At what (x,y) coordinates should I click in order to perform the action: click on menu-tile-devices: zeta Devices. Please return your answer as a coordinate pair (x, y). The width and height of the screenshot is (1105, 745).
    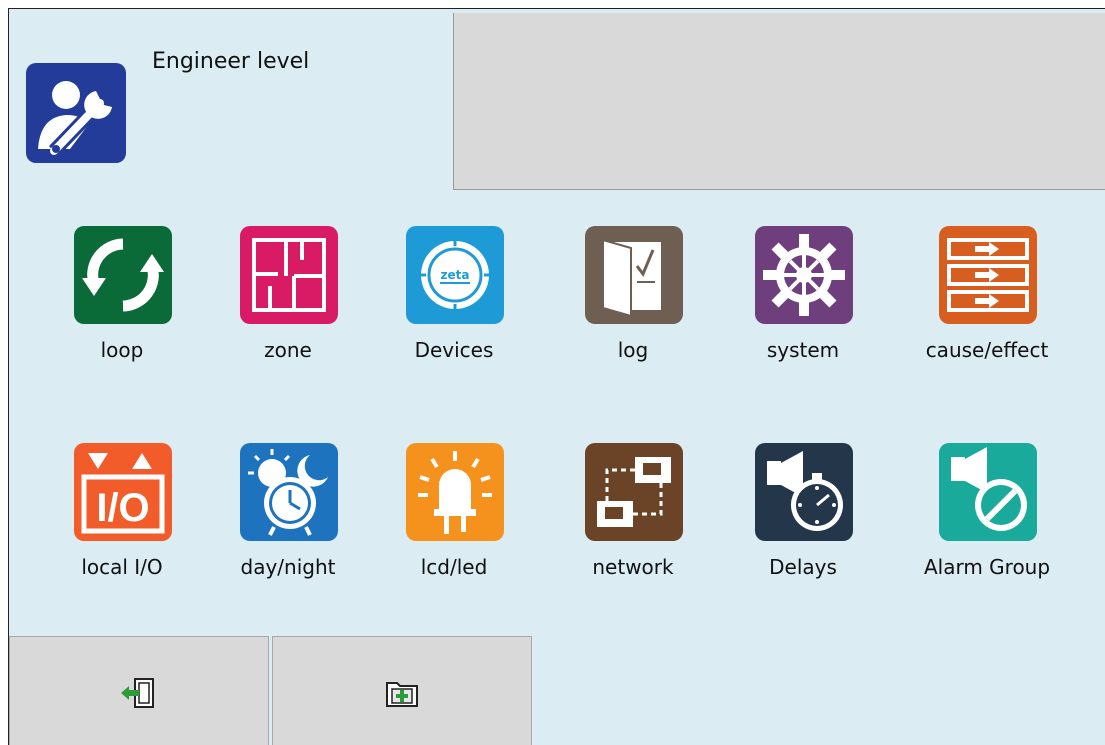
    Looking at the image, I should click on (454, 311).